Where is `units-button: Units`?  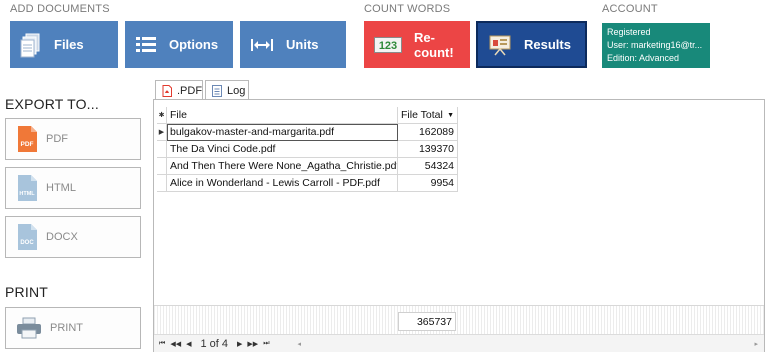
units-button: Units is located at coordinates (293, 44).